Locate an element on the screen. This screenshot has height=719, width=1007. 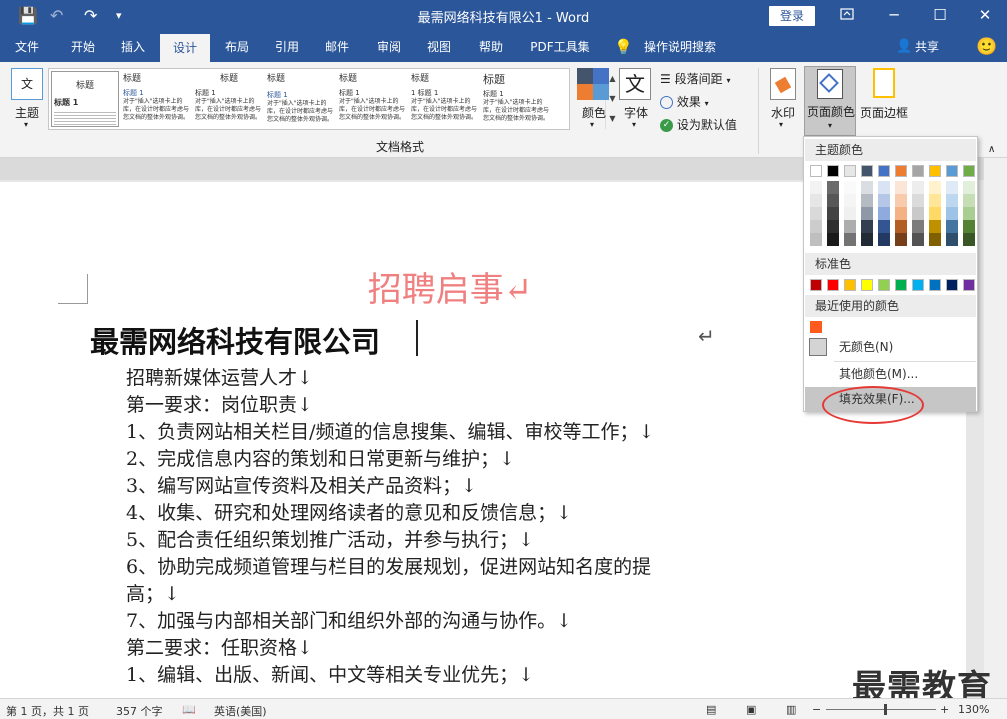
tab-insert: 插入 is located at coordinates (133, 47).